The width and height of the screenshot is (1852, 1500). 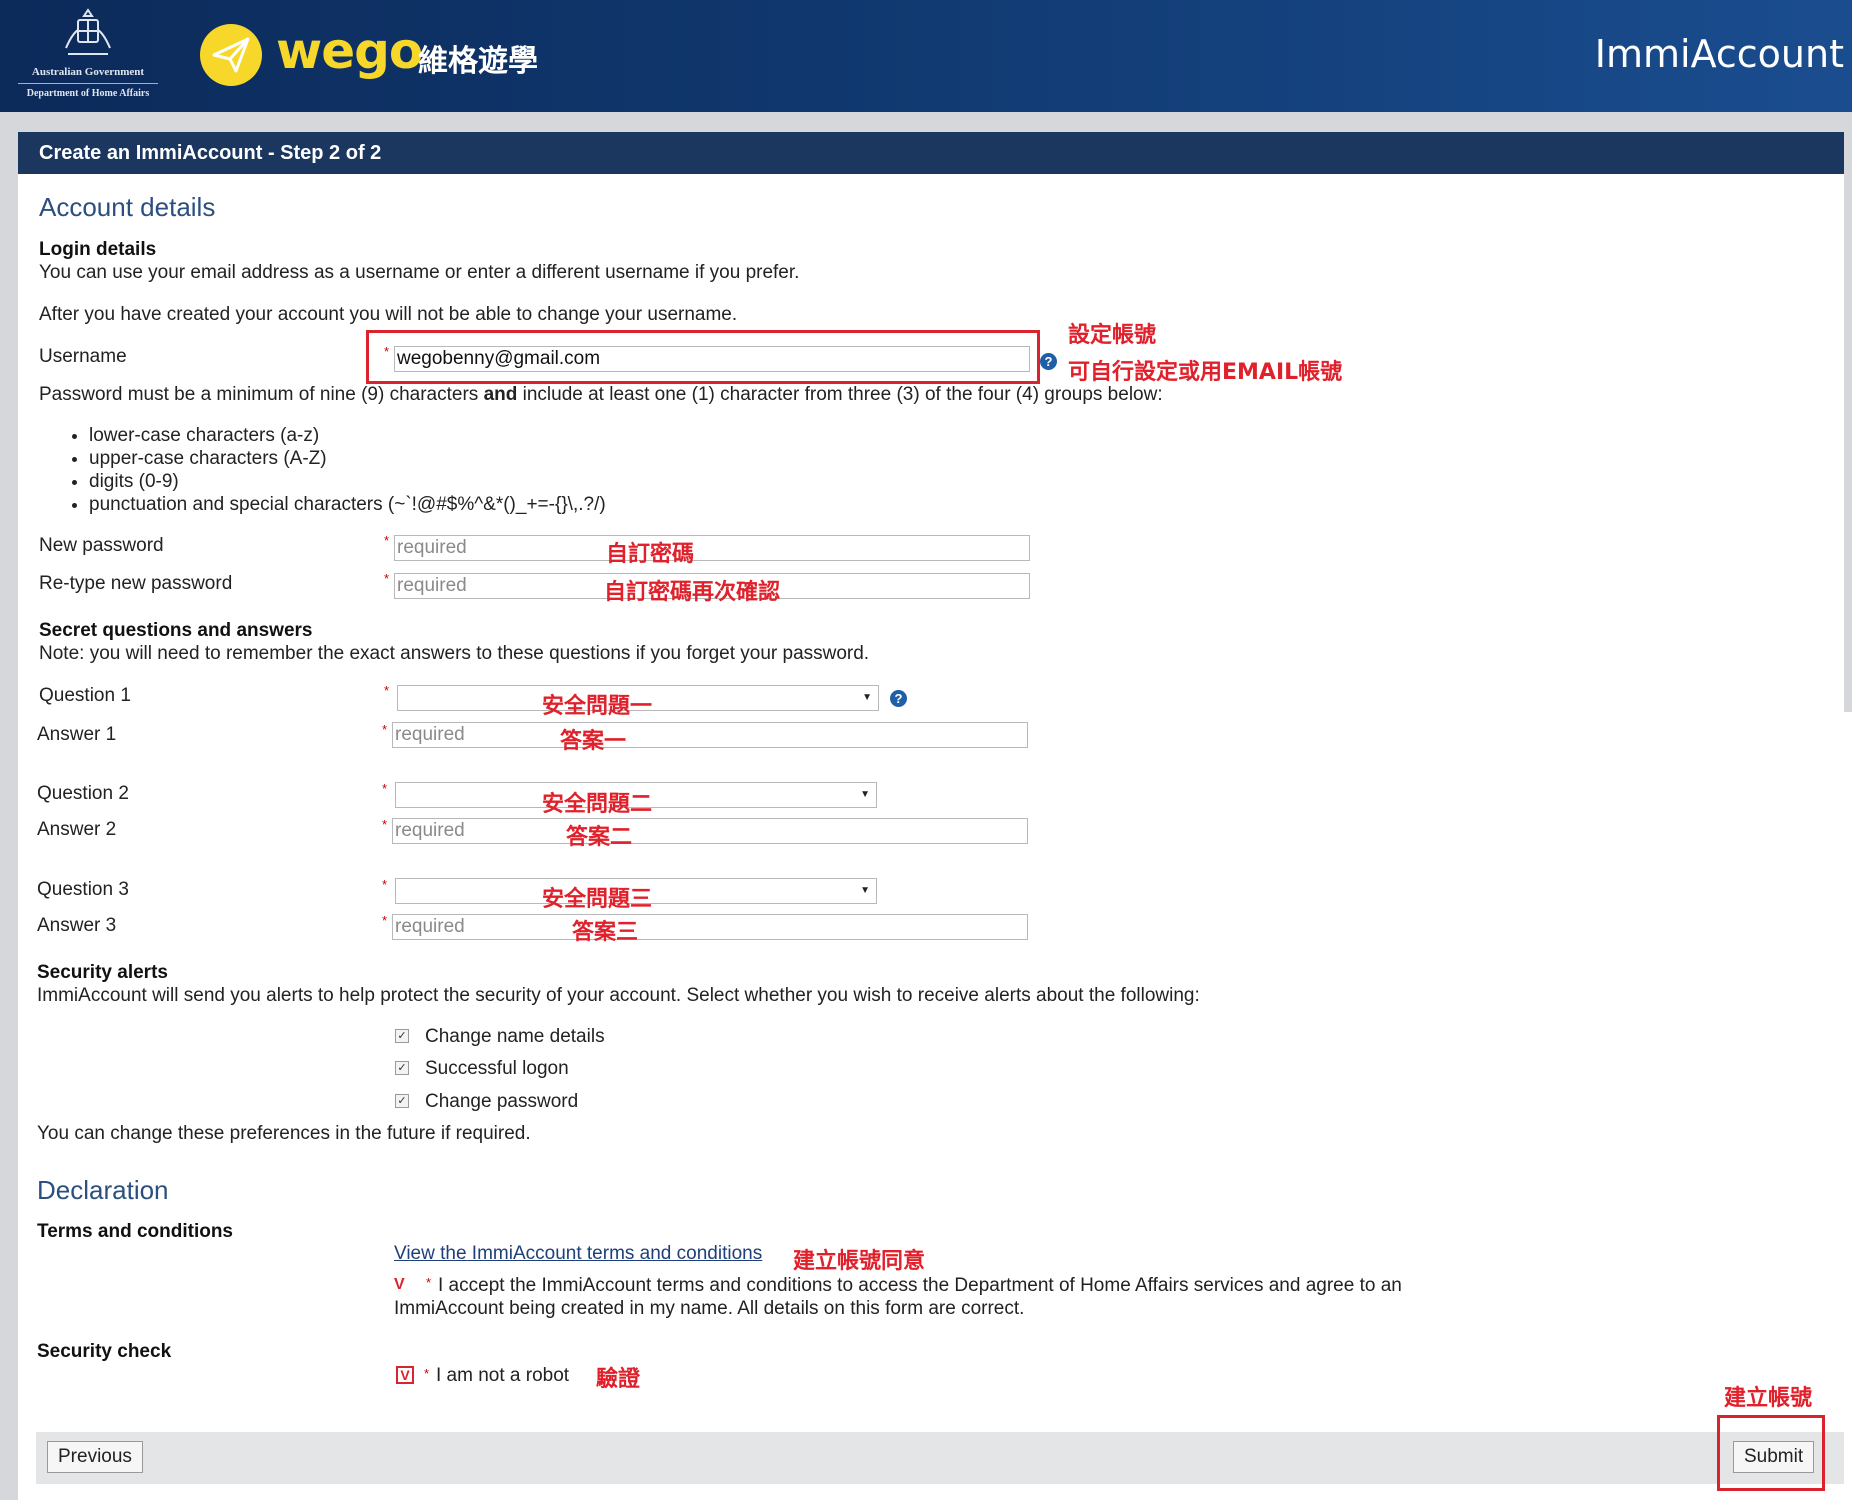 I want to click on header-divider, so click(x=926, y=122).